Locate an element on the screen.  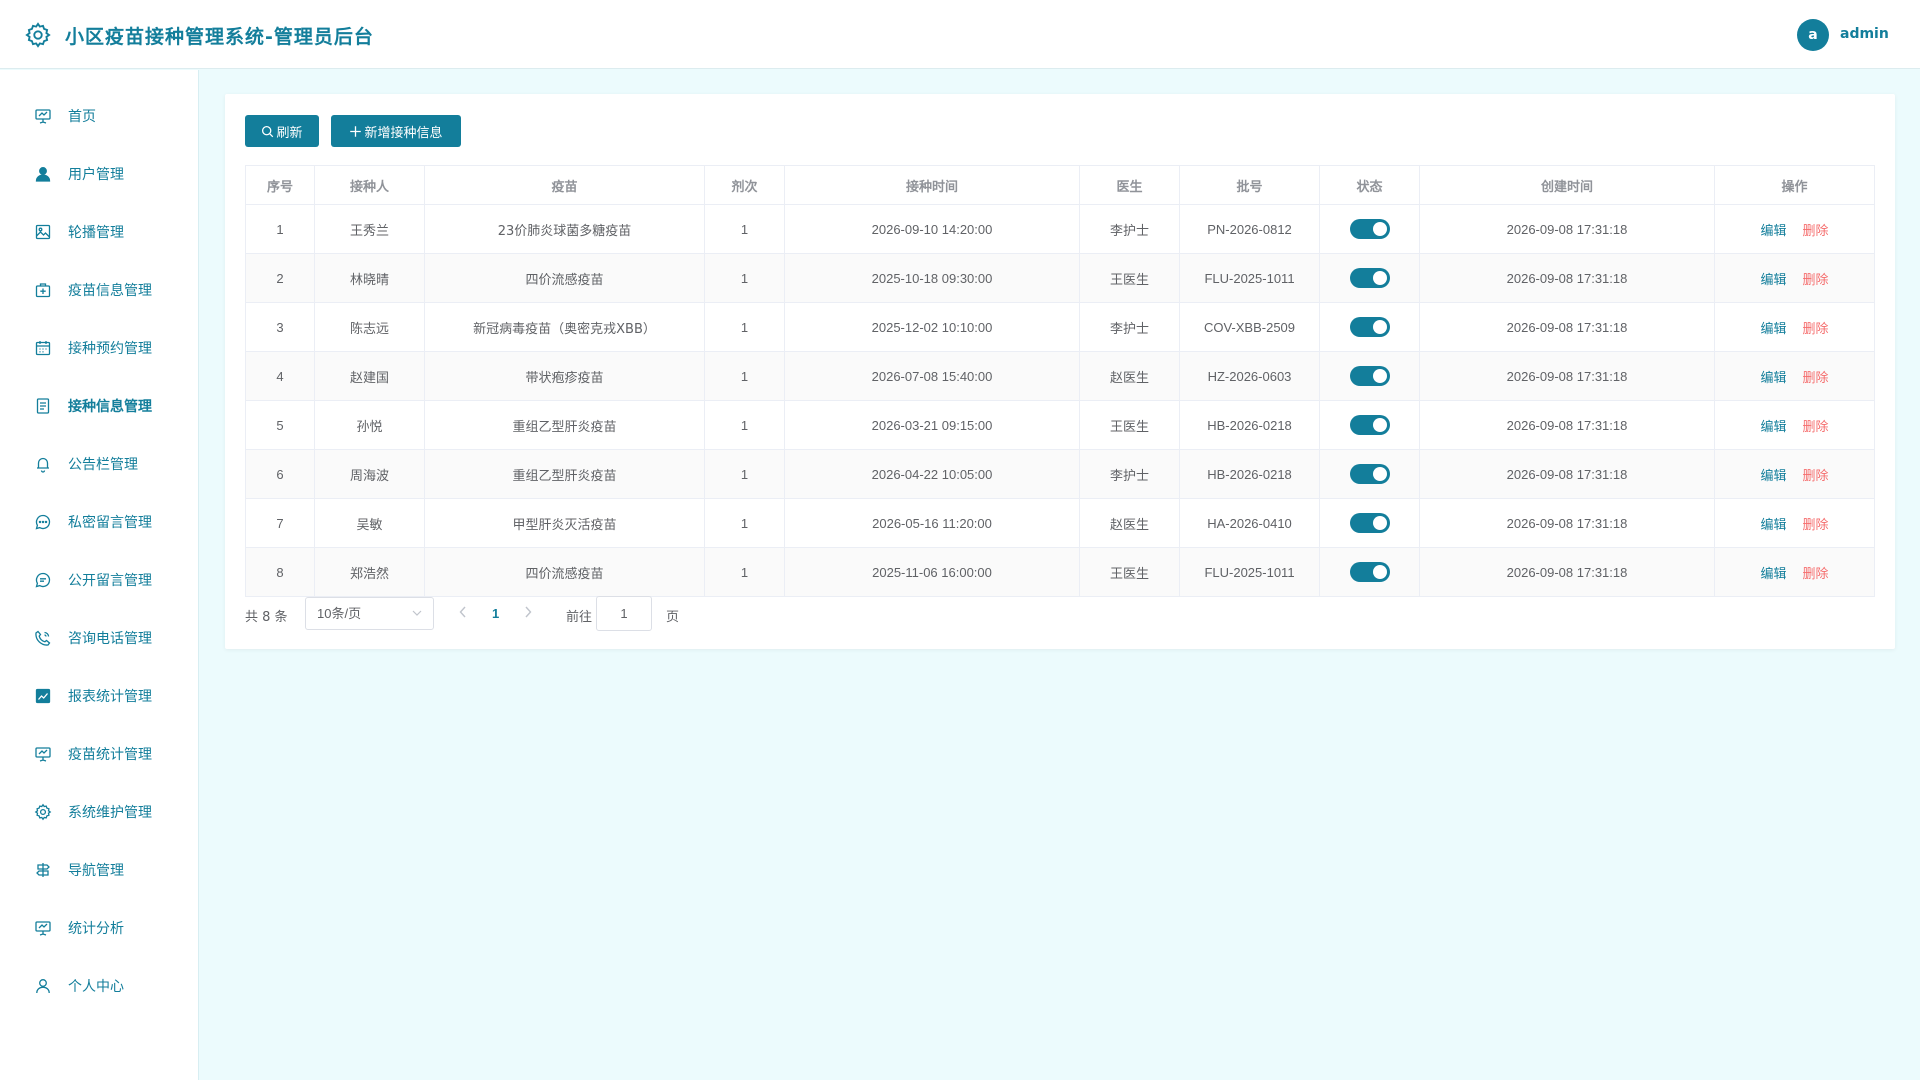
column-header: 状态 is located at coordinates (1369, 185).